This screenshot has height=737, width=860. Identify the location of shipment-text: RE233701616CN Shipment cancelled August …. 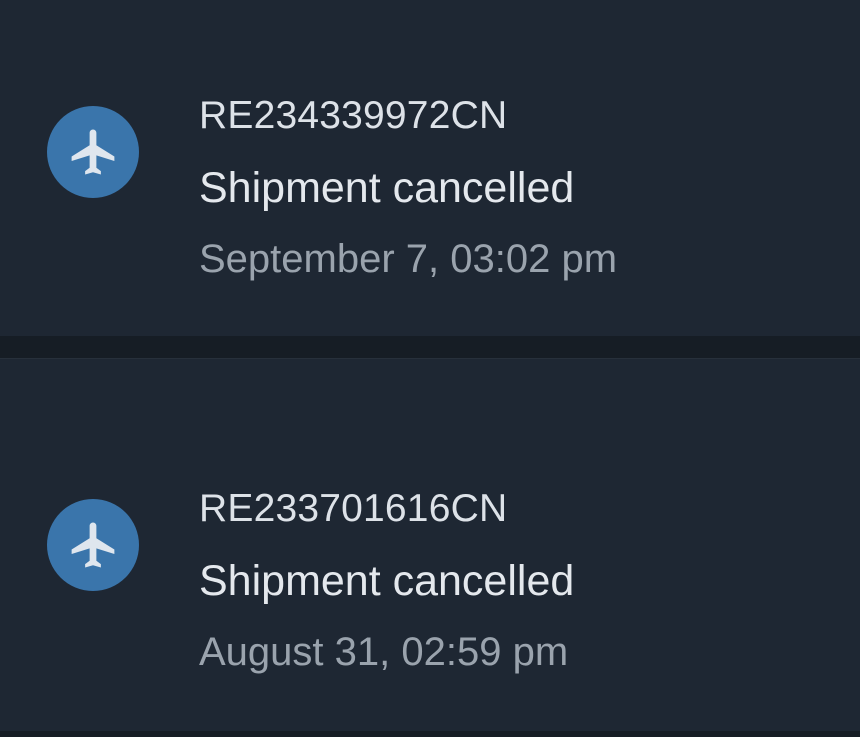
(386, 581).